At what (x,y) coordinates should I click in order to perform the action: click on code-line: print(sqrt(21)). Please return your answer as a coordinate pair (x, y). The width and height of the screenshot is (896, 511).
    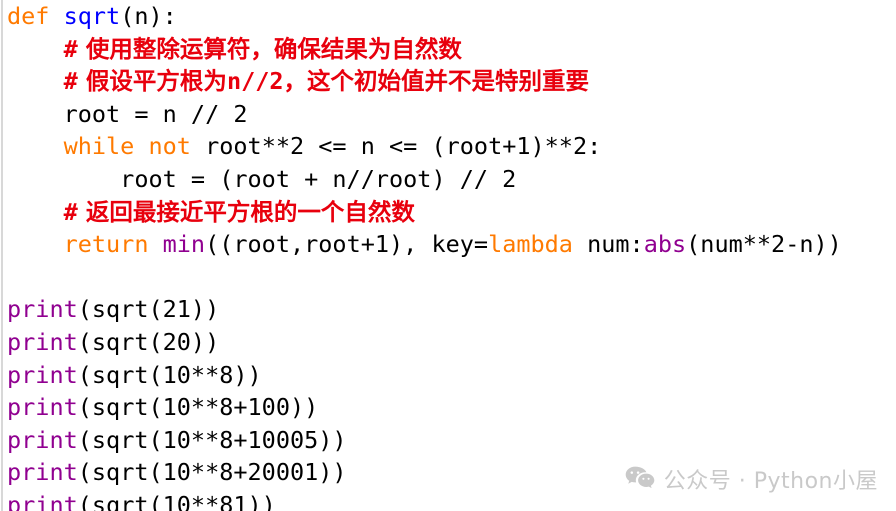
    Looking at the image, I should click on (448, 309).